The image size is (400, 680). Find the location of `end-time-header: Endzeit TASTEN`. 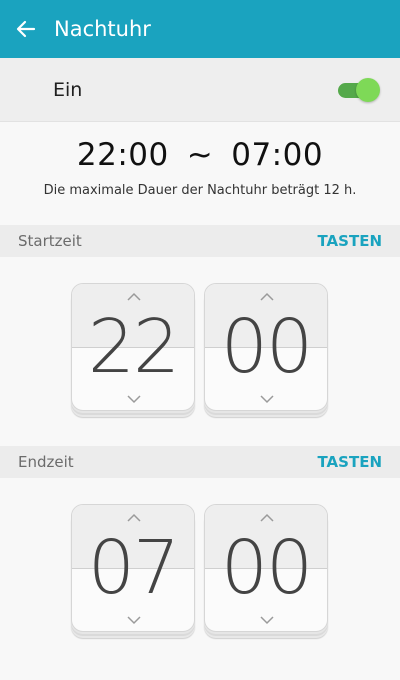

end-time-header: Endzeit TASTEN is located at coordinates (200, 462).